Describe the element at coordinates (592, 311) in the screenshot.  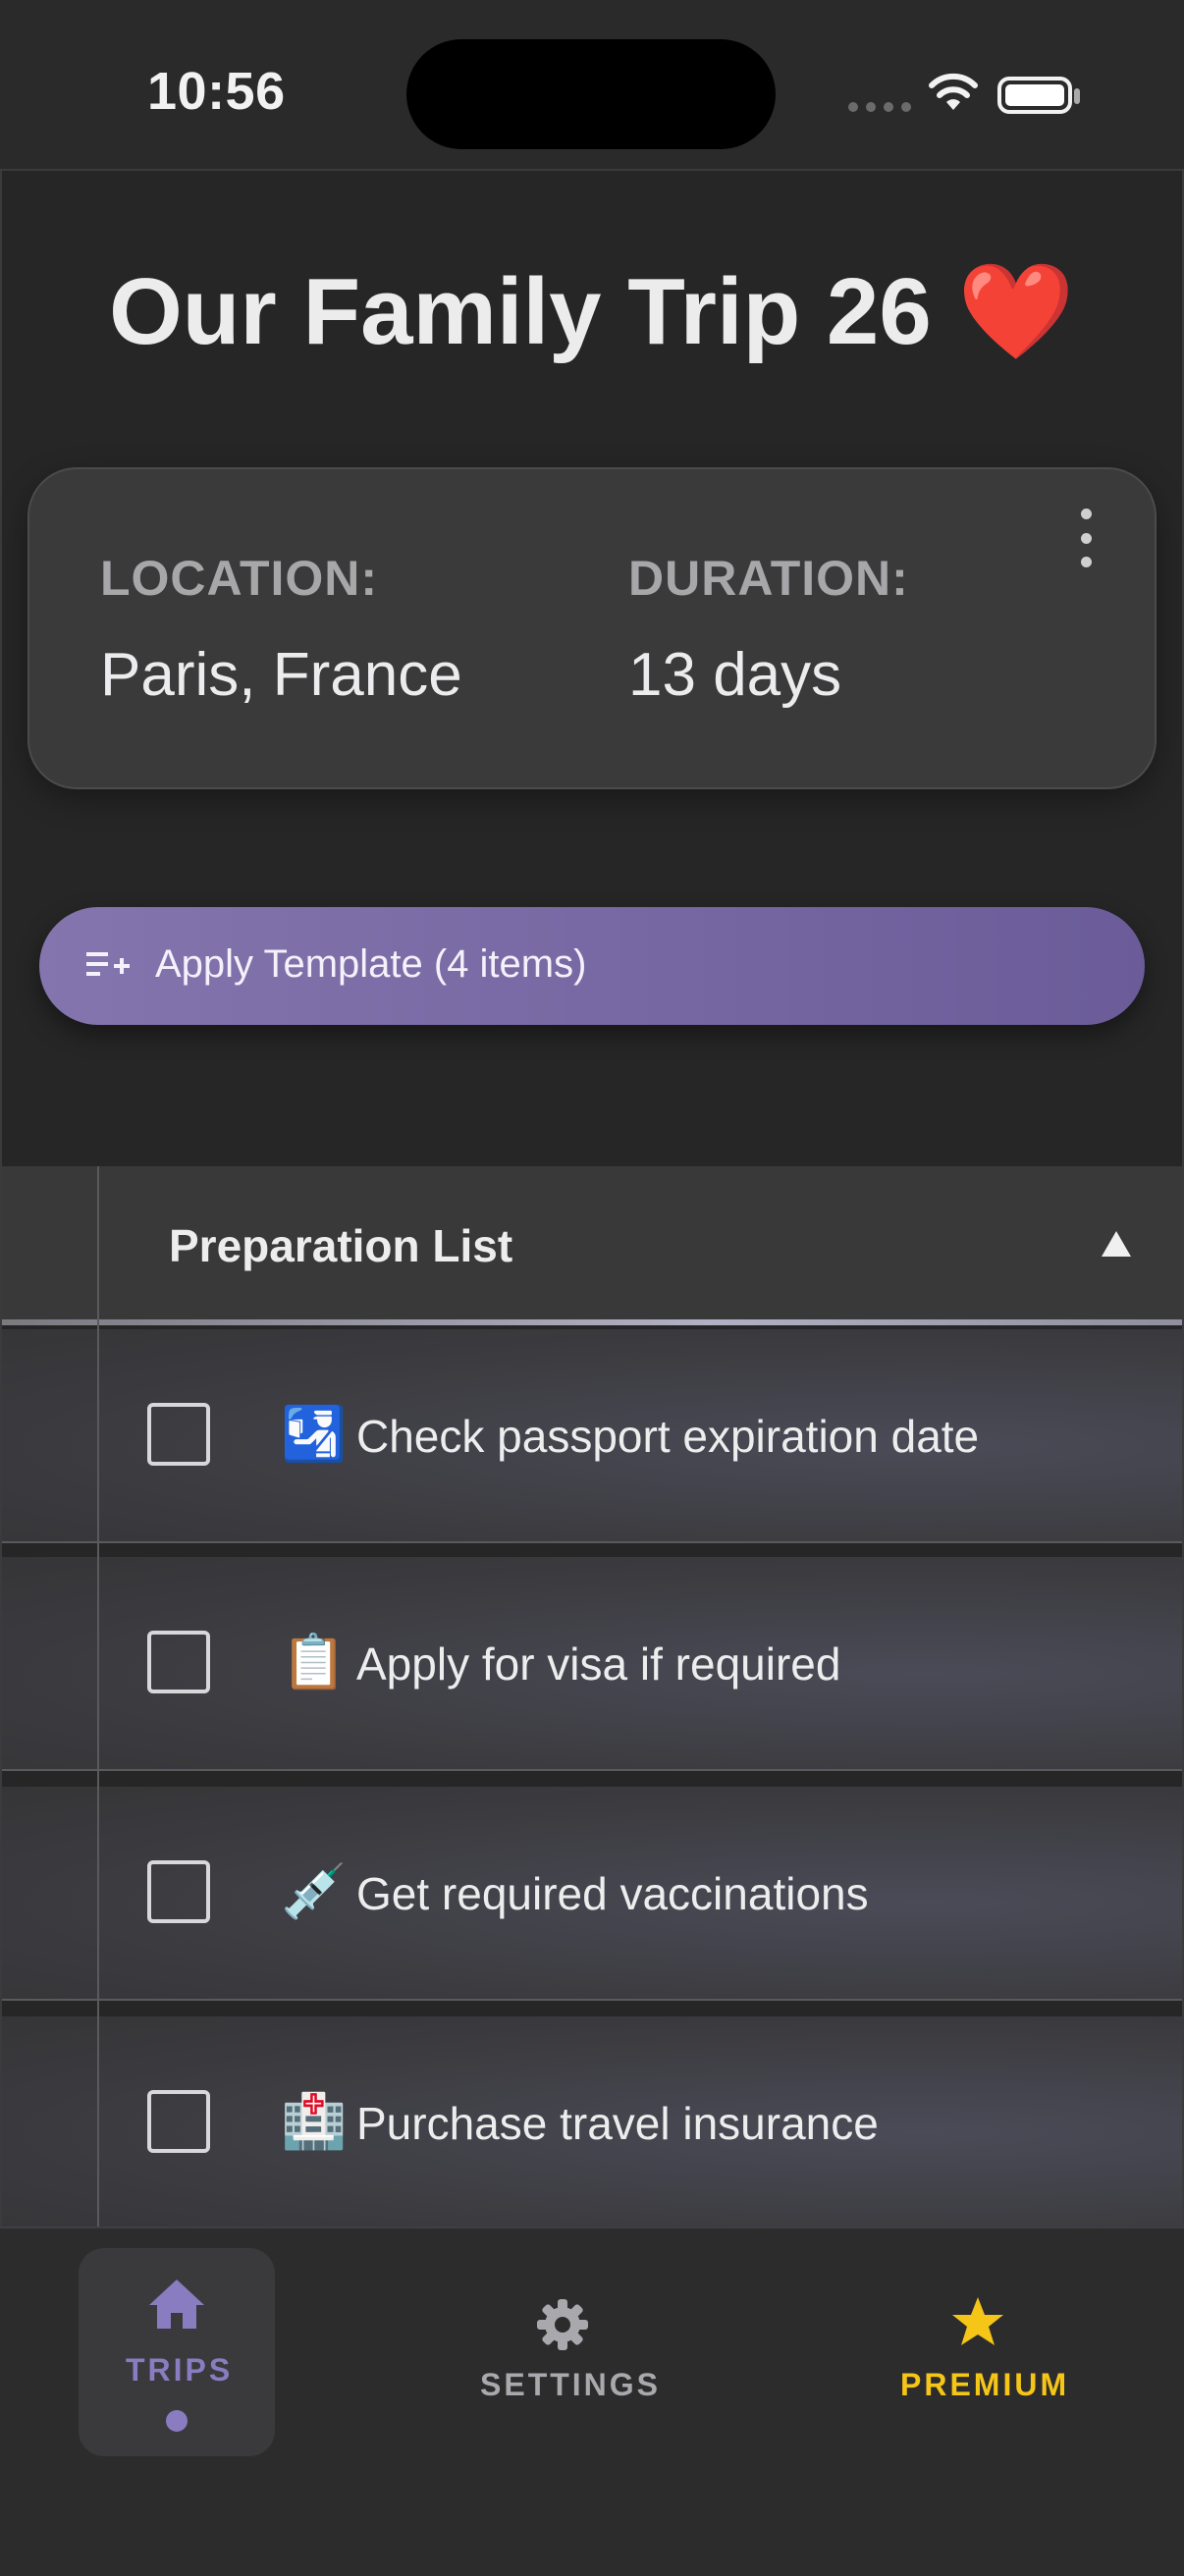
I see `trip-title: Our Family Trip 26 ❤️` at that location.